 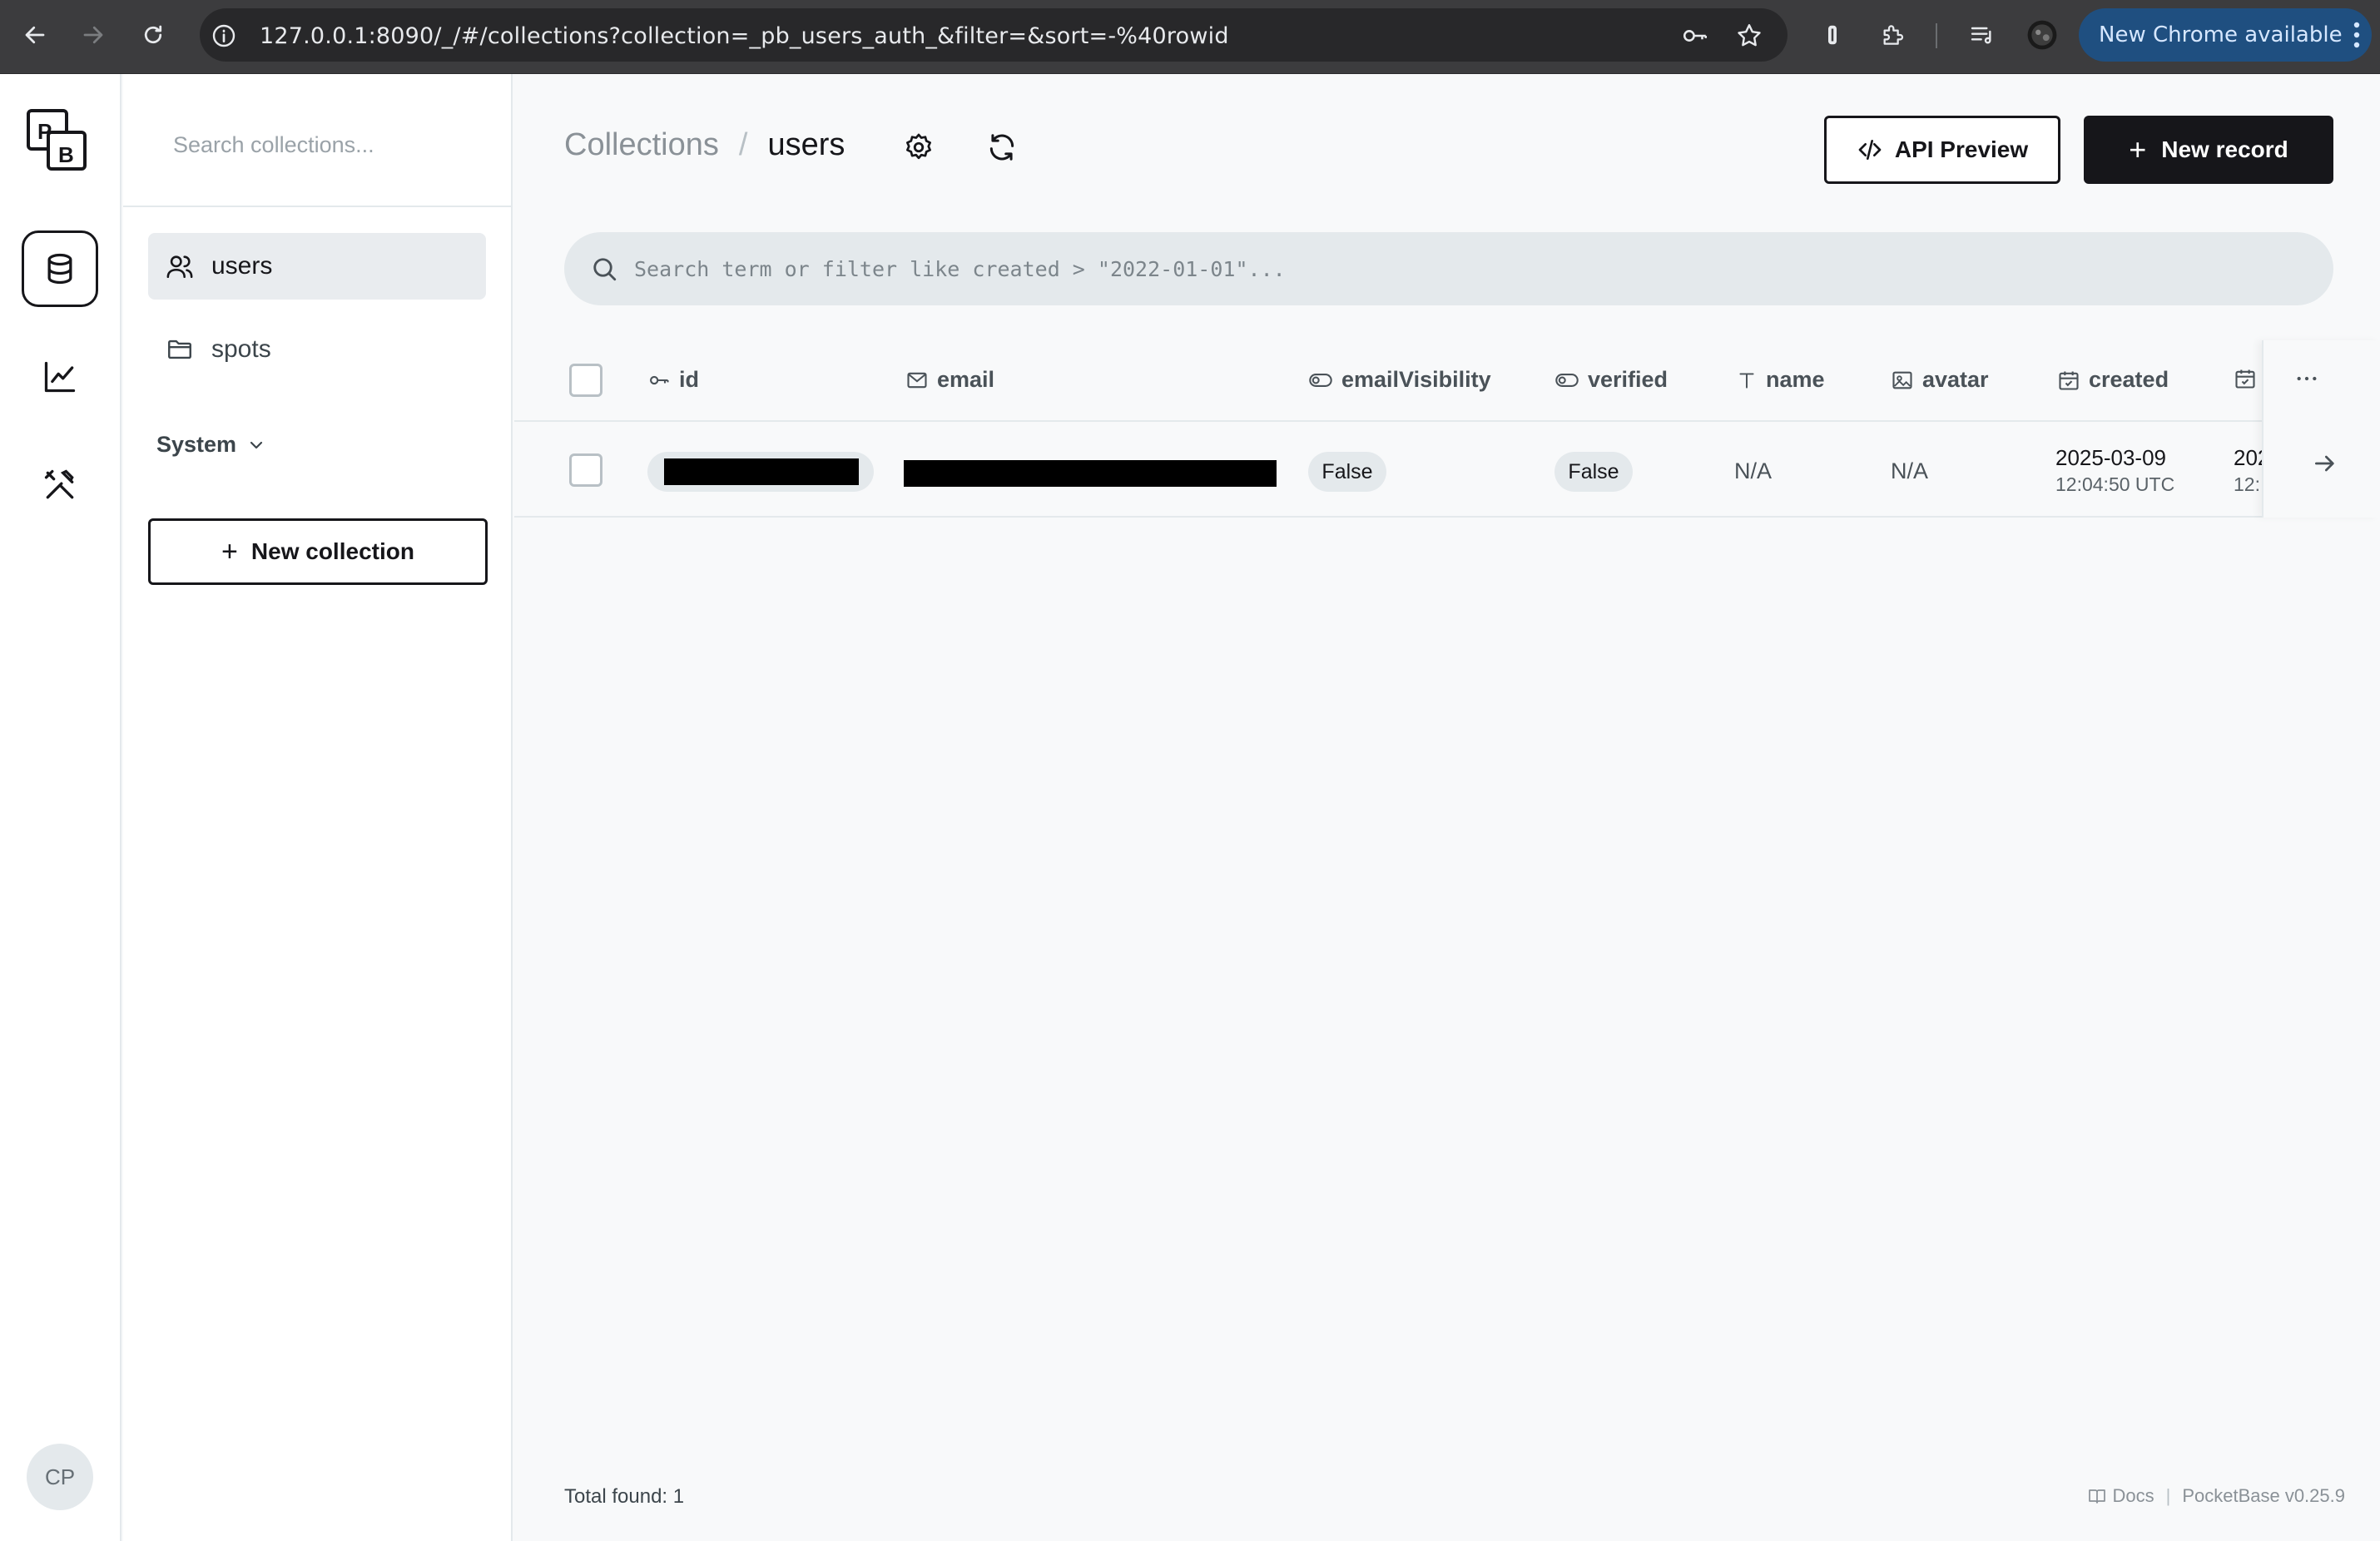 What do you see at coordinates (93, 35) in the screenshot?
I see `forward-button` at bounding box center [93, 35].